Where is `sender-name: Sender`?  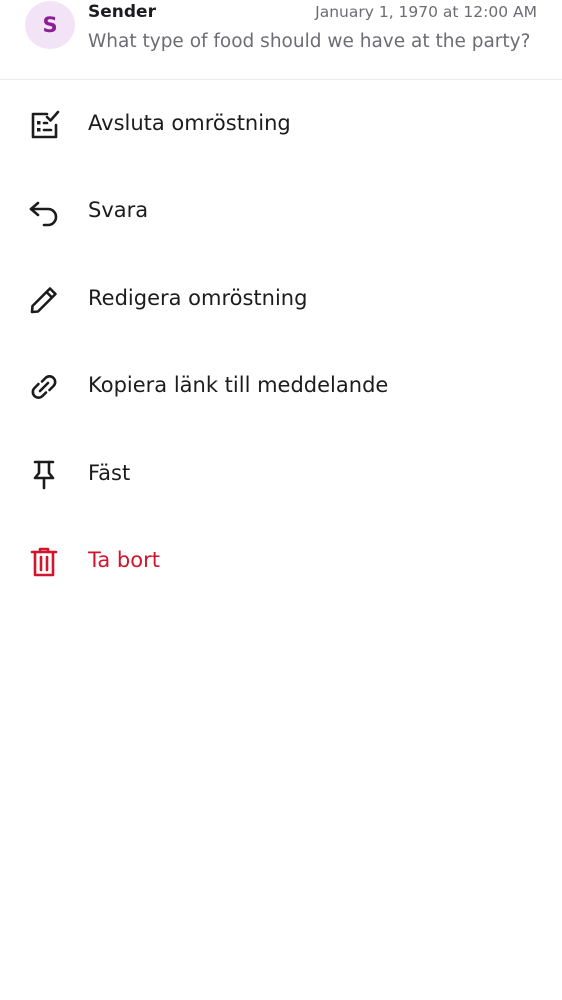
sender-name: Sender is located at coordinates (122, 12).